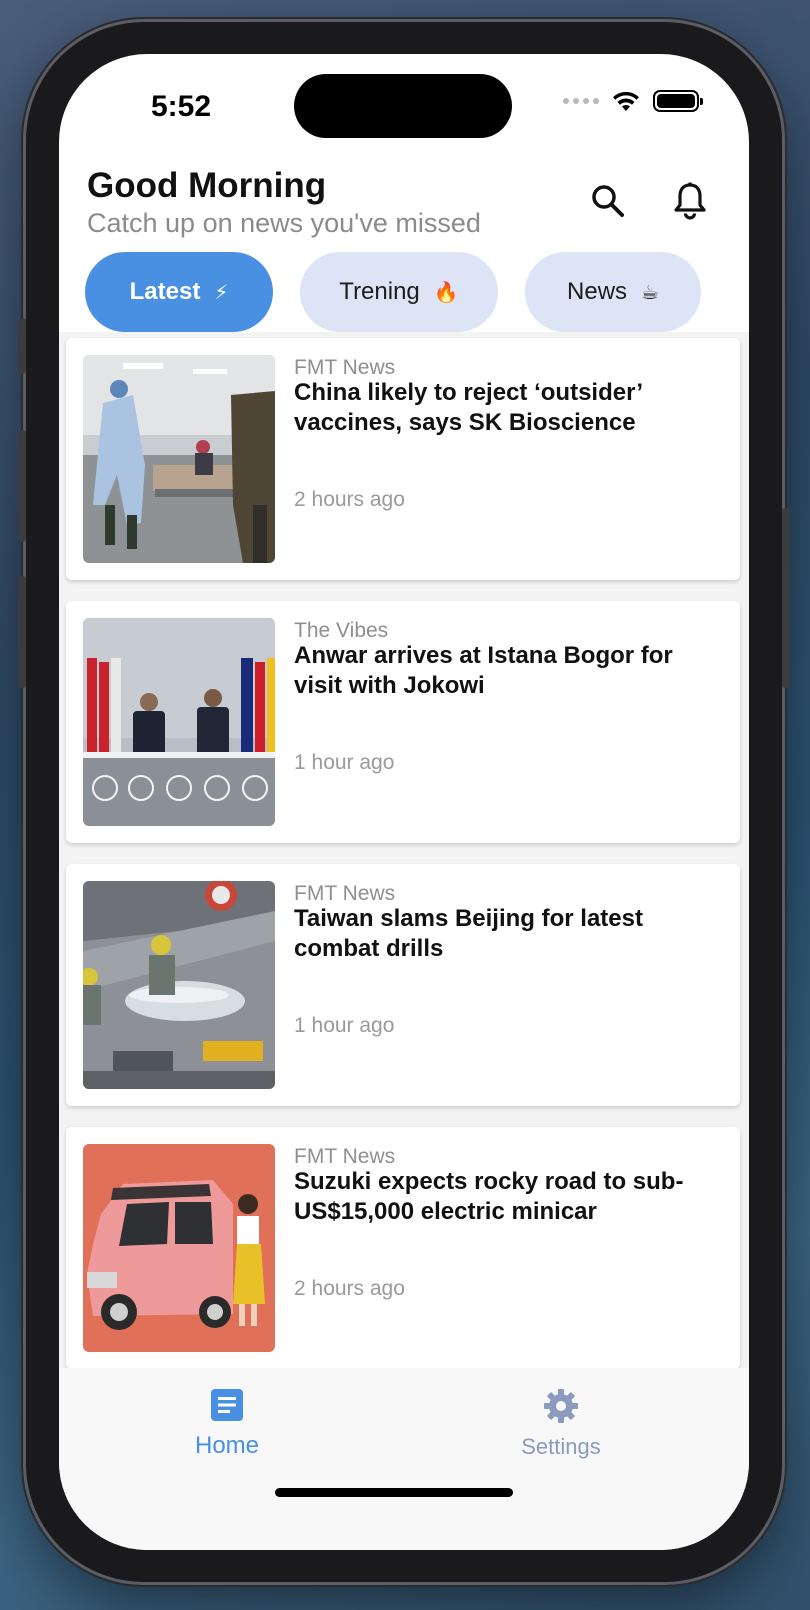 The image size is (810, 1610). What do you see at coordinates (179, 722) in the screenshot?
I see `leaders-balcony-photo` at bounding box center [179, 722].